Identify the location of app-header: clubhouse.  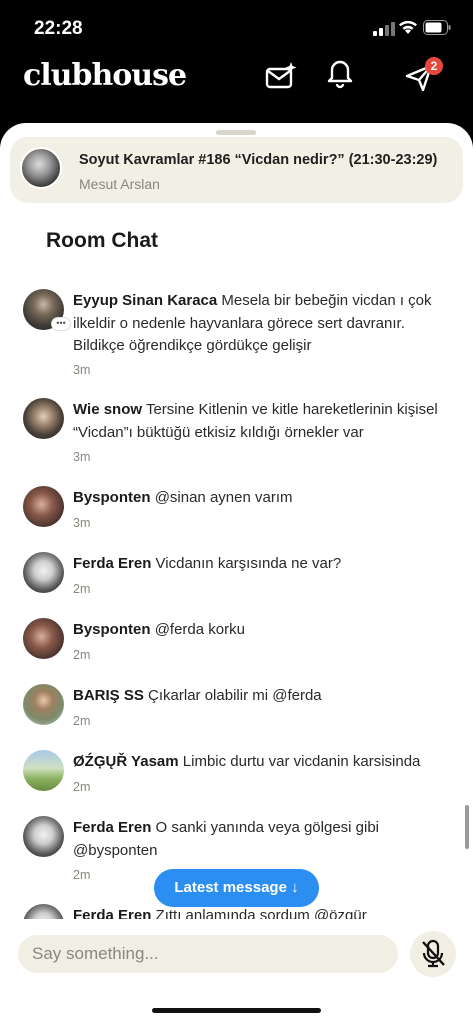
(236, 88).